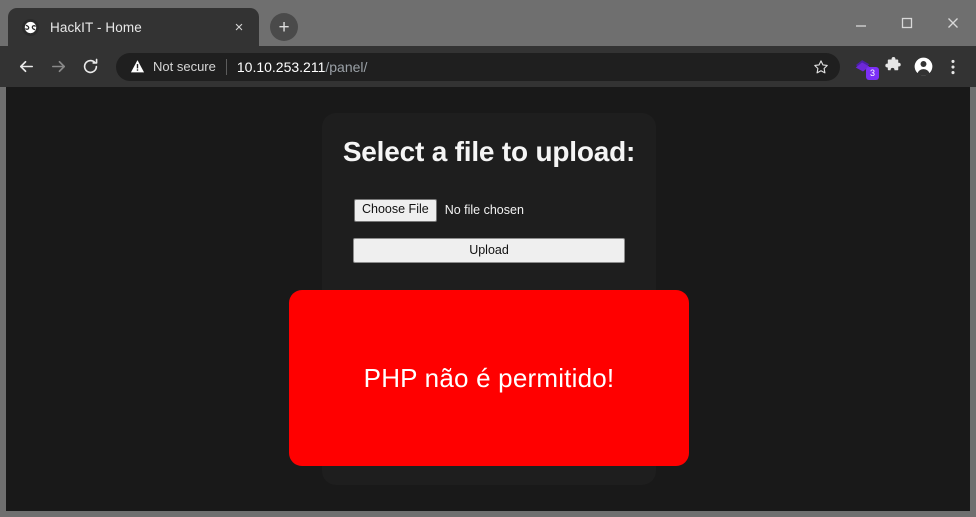 The height and width of the screenshot is (517, 976). Describe the element at coordinates (484, 210) in the screenshot. I see `file-status-label: No file chosen` at that location.